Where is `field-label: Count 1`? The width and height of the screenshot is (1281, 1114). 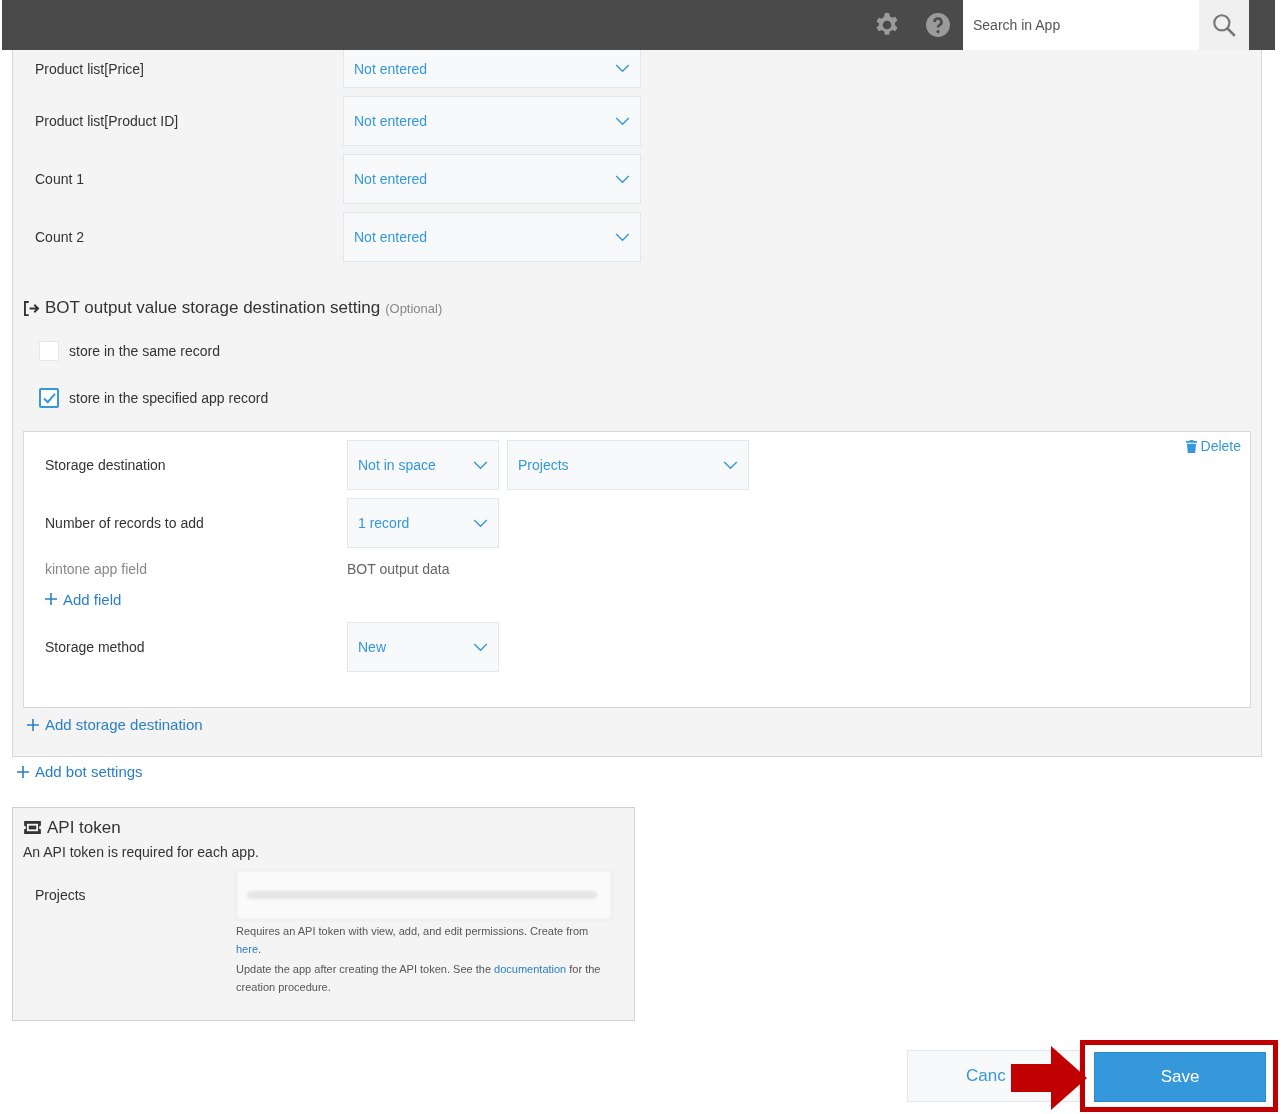 field-label: Count 1 is located at coordinates (60, 179).